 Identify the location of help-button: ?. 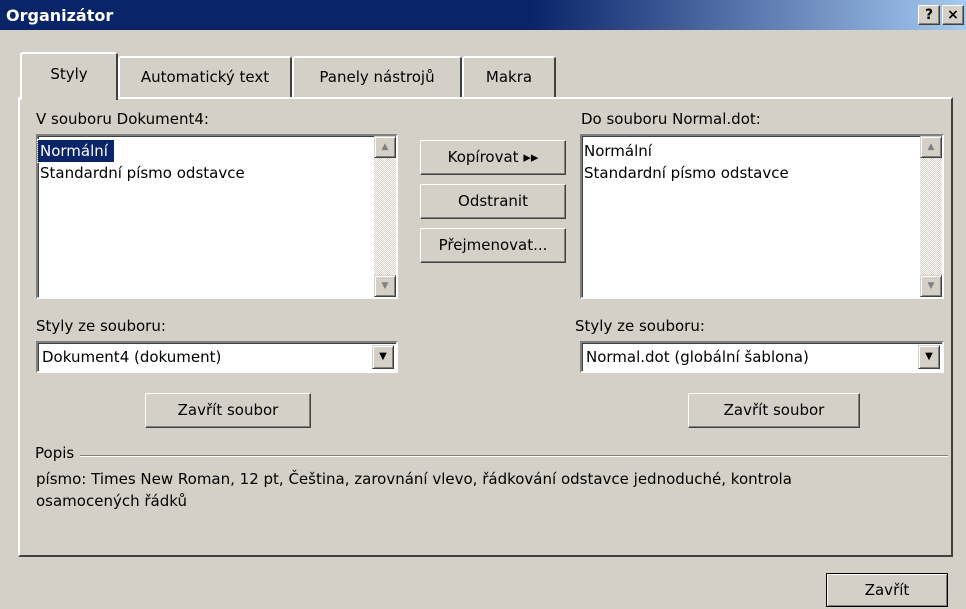
(929, 15).